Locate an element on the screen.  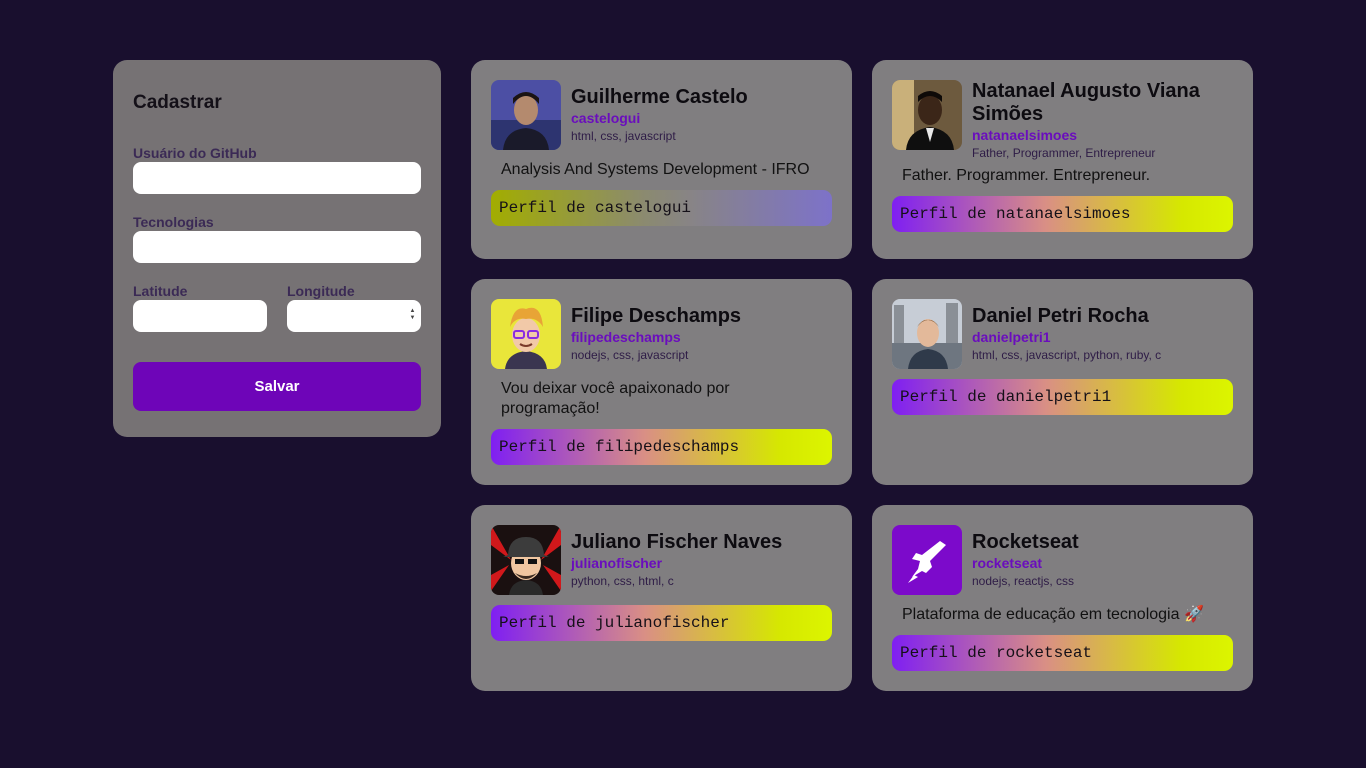
dev-name: Juliano Fischer Naves is located at coordinates (677, 542).